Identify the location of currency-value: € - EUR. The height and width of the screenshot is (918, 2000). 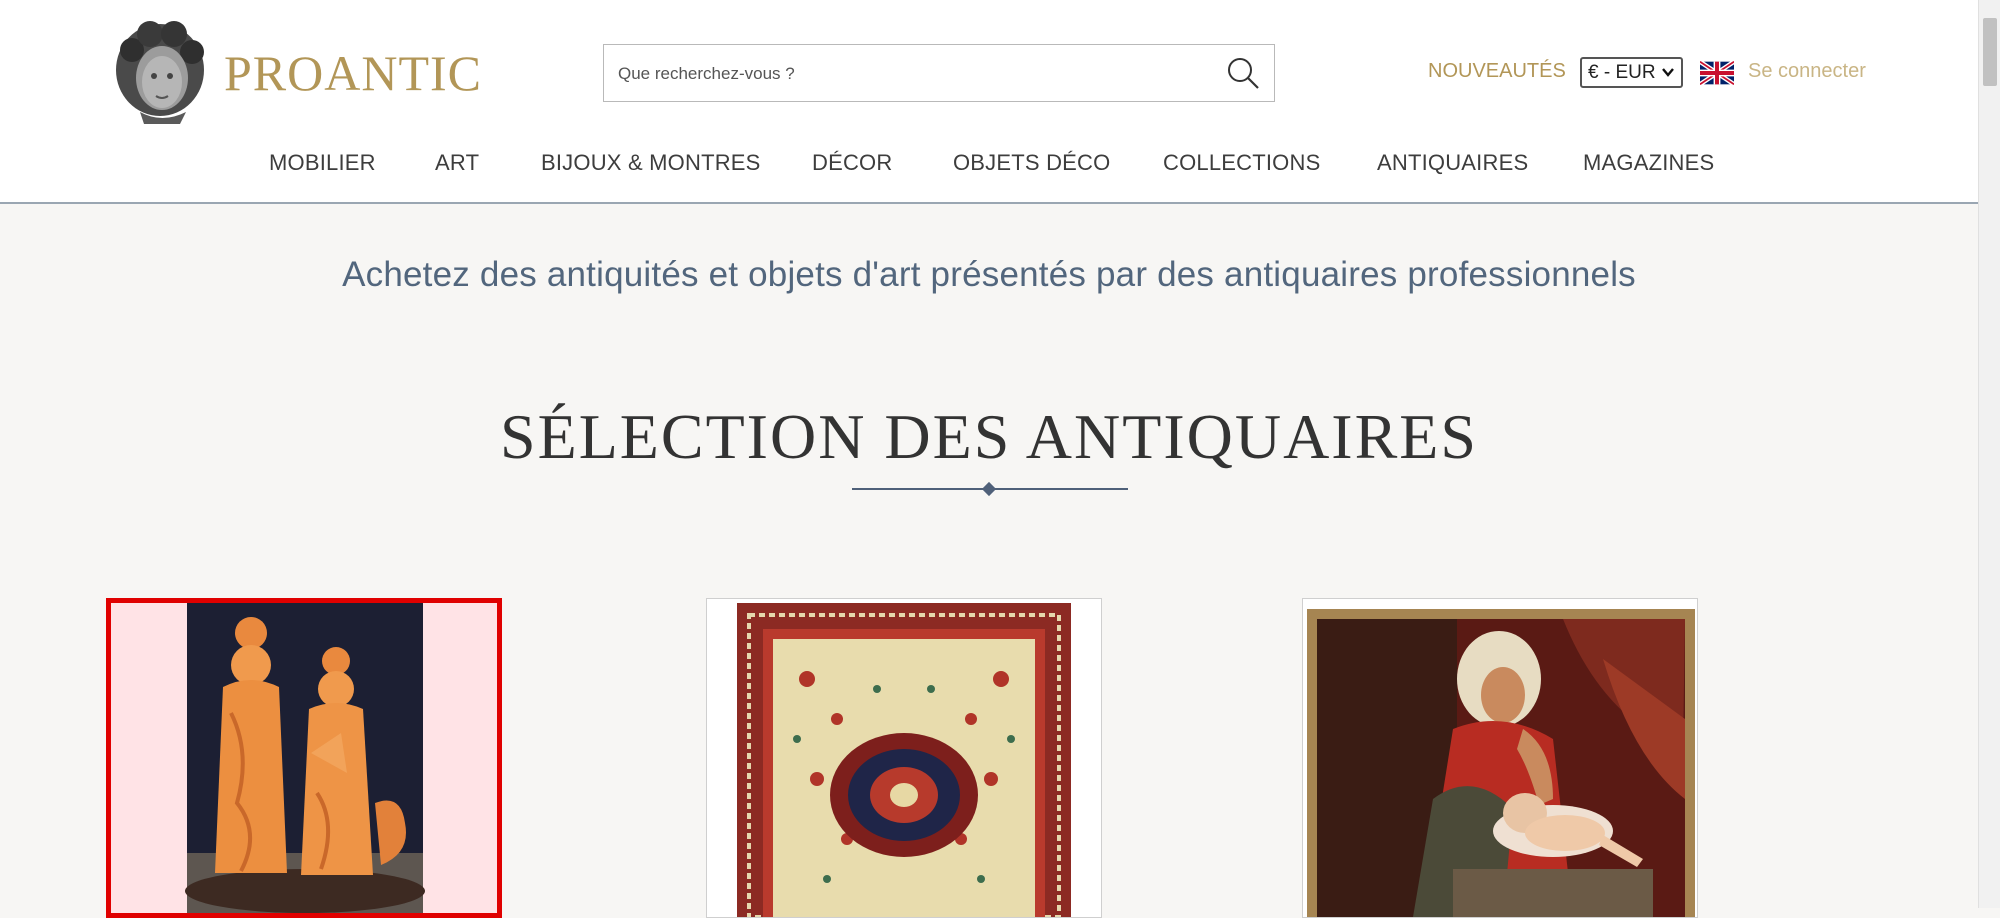
(1622, 72).